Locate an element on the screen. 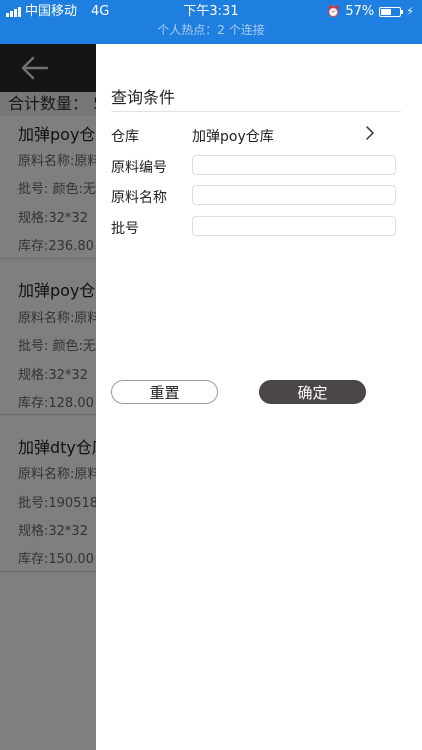  drawer-title: 查询条件 is located at coordinates (143, 97).